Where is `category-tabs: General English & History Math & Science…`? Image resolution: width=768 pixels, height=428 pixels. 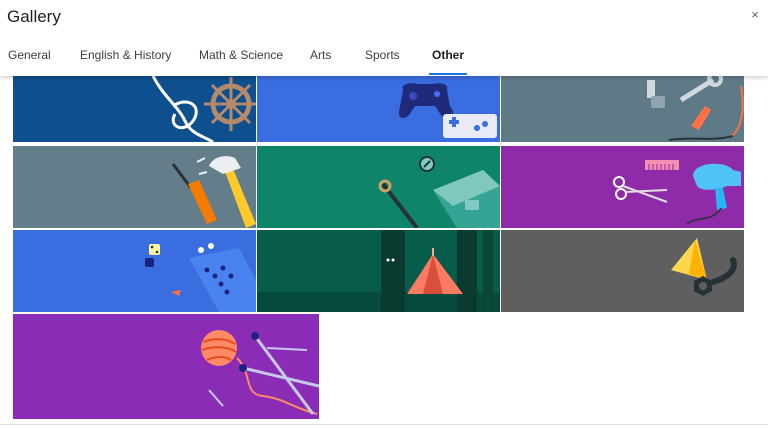
category-tabs: General English & History Math & Science… is located at coordinates (384, 62).